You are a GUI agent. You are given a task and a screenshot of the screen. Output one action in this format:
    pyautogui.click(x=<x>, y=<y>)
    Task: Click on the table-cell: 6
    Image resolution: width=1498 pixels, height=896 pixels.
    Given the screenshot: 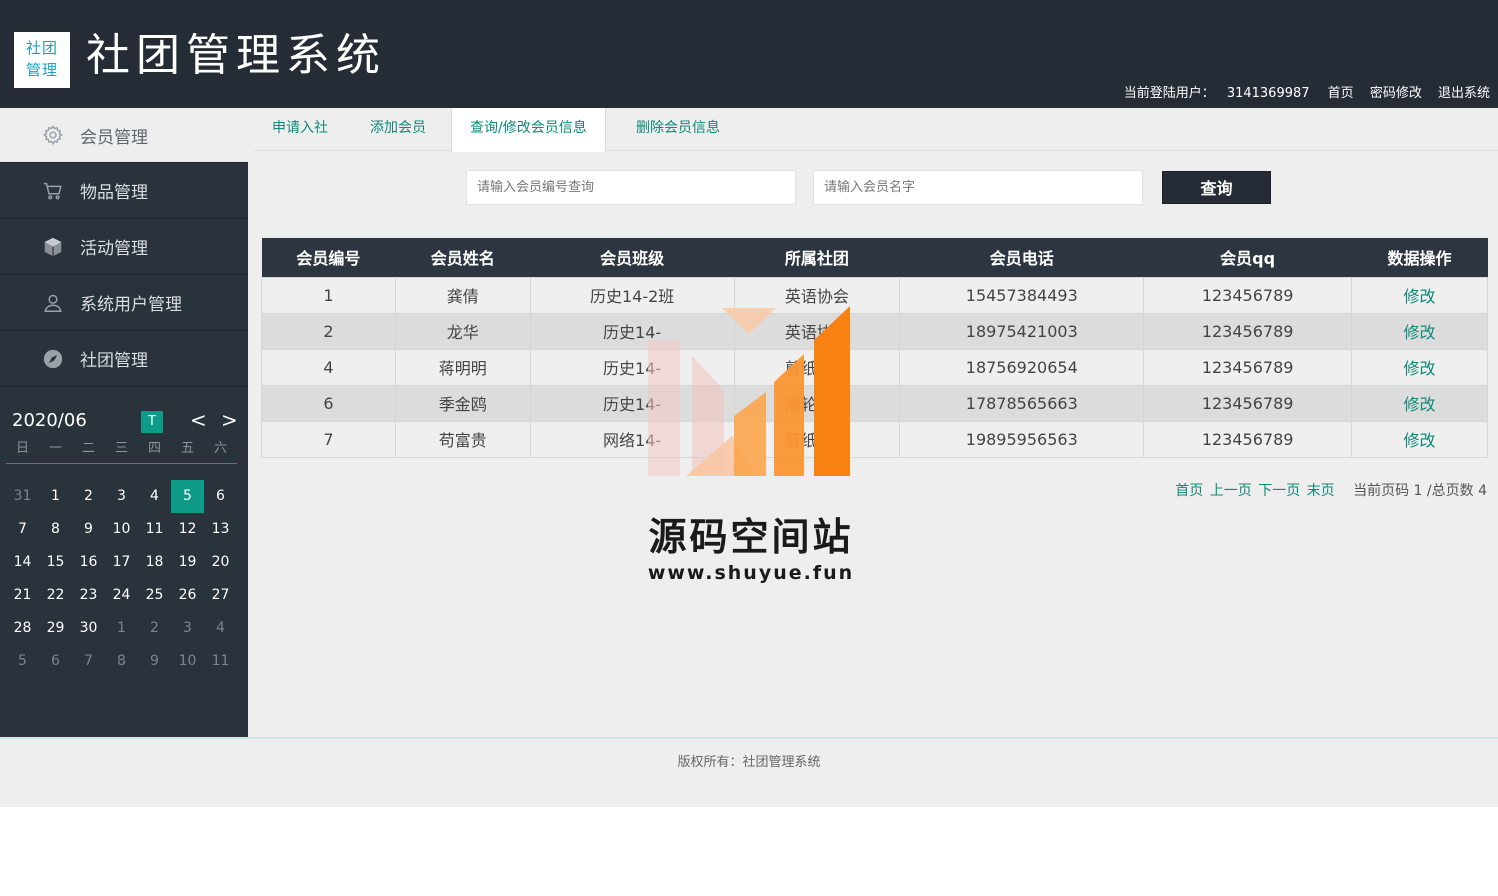 What is the action you would take?
    pyautogui.click(x=328, y=403)
    